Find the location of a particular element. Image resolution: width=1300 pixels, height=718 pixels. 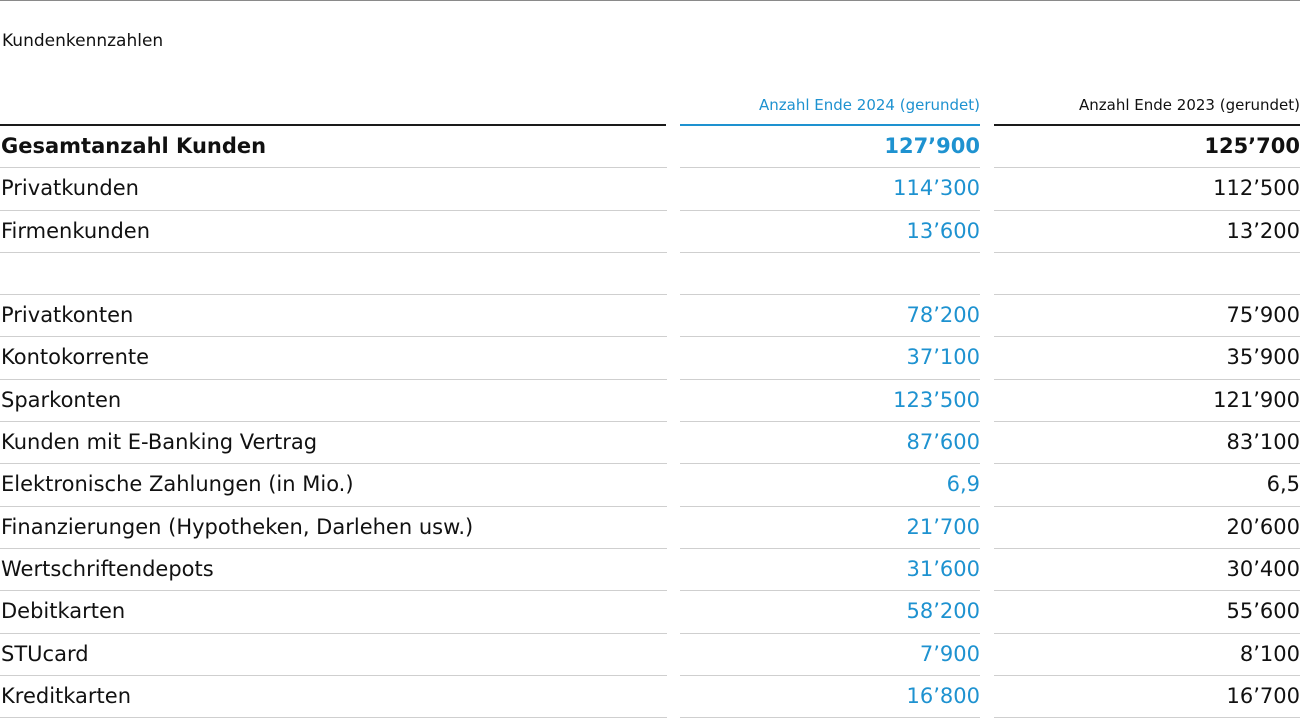

table-row: Kreditkarten 16’800 16’700 is located at coordinates (650, 697).